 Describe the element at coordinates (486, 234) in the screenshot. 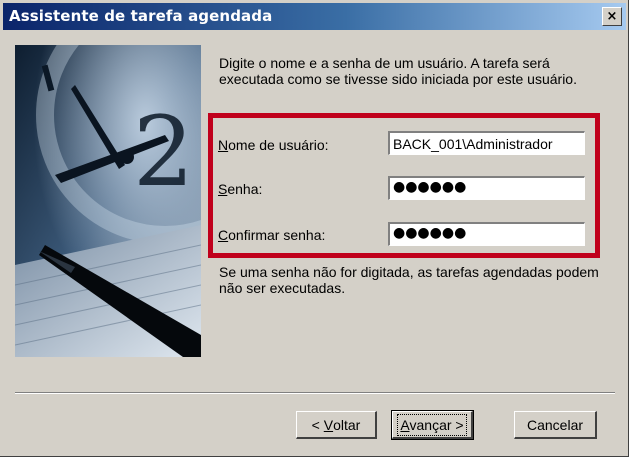

I see `confirm-password-input: ●●●●●●` at that location.